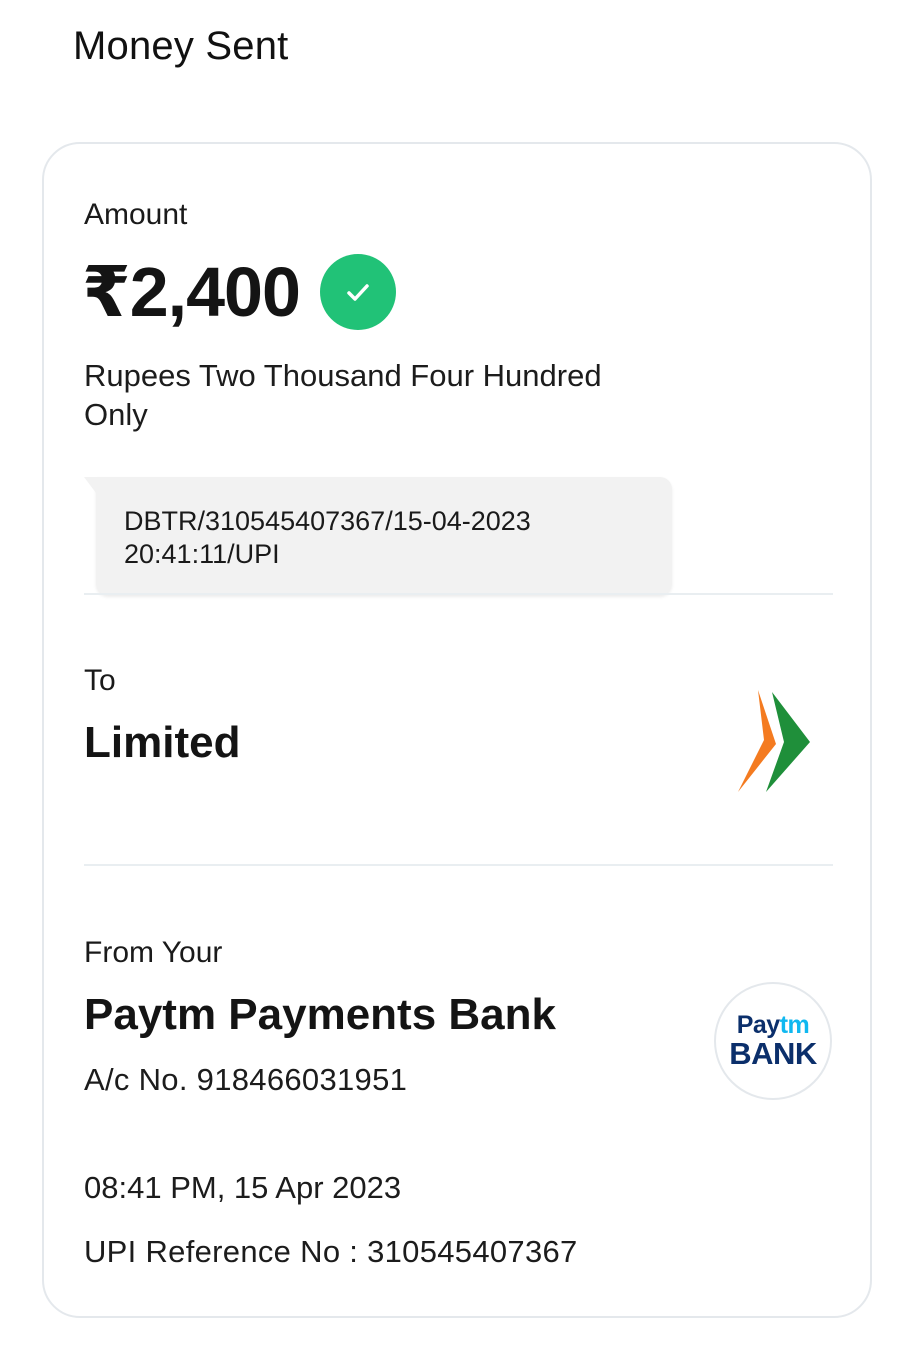 This screenshot has height=1362, width=916. What do you see at coordinates (162, 742) in the screenshot?
I see `recipient-name: Limited` at bounding box center [162, 742].